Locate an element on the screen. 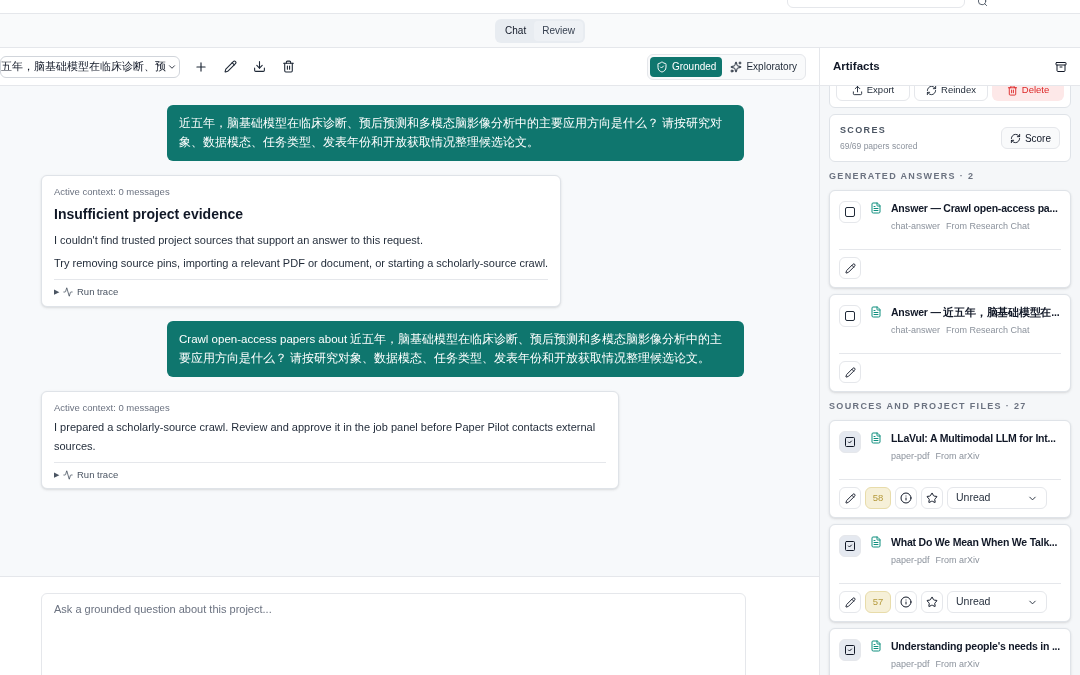 The width and height of the screenshot is (1080, 675). answer-text: I couldn't find trusted project sources that support an answer to this request. is located at coordinates (239, 241).